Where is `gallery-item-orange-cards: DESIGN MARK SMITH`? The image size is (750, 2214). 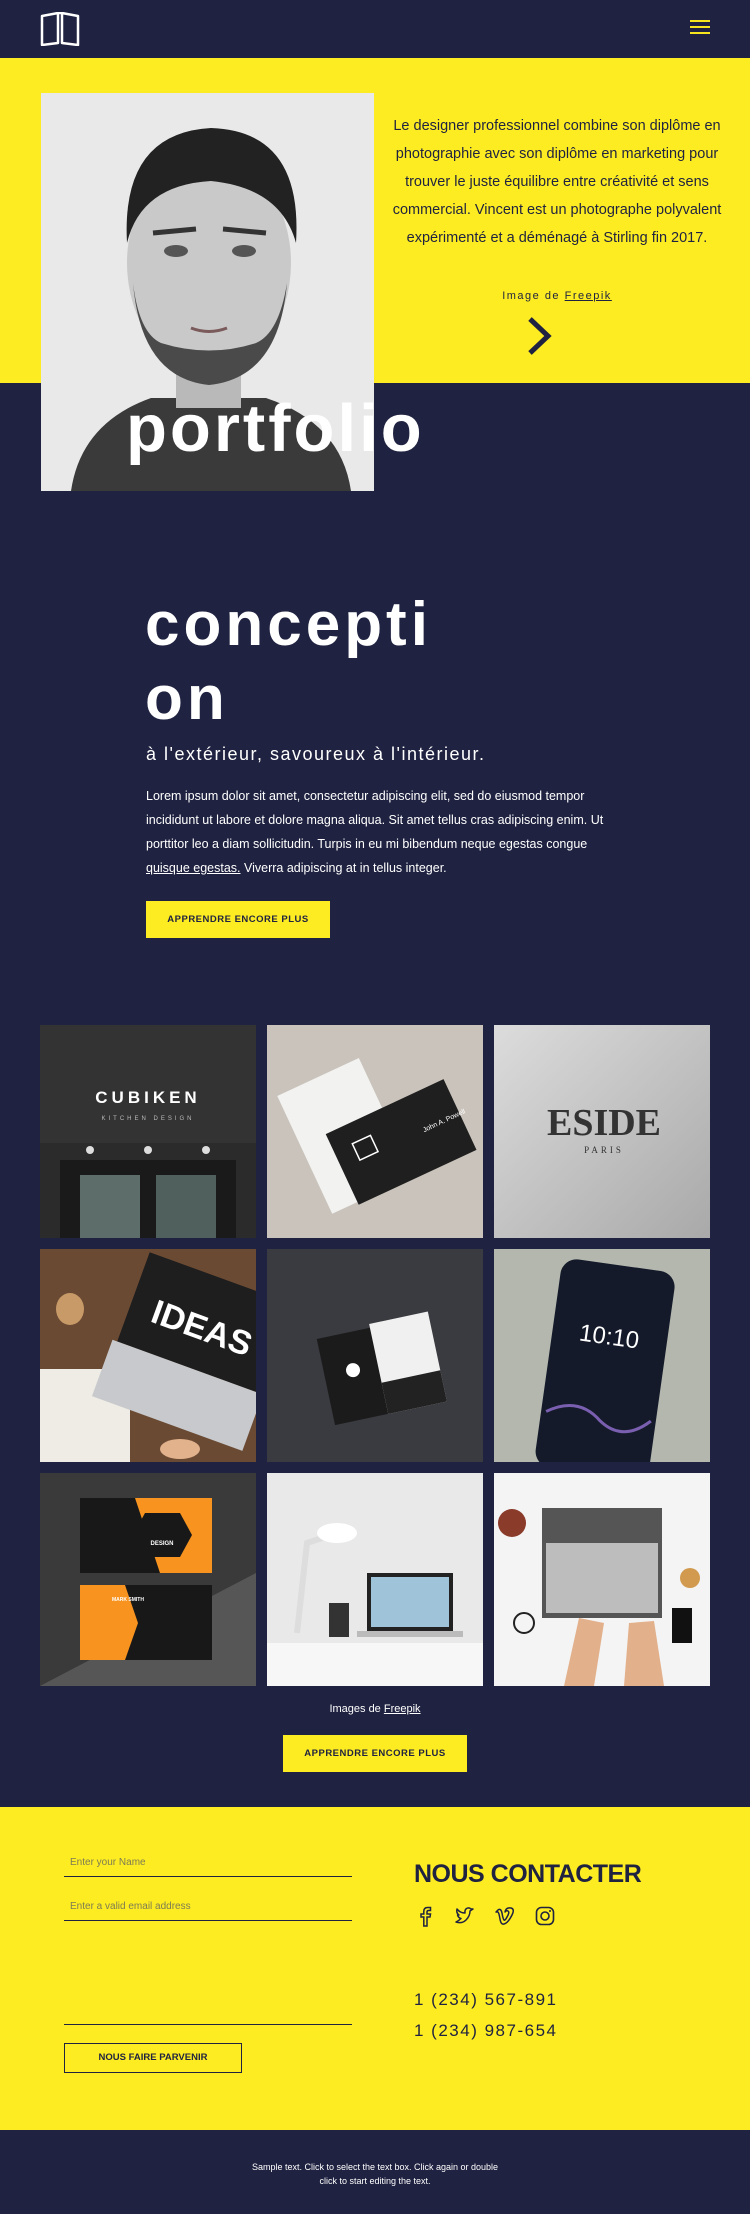
gallery-item-orange-cards: DESIGN MARK SMITH is located at coordinates (148, 1579).